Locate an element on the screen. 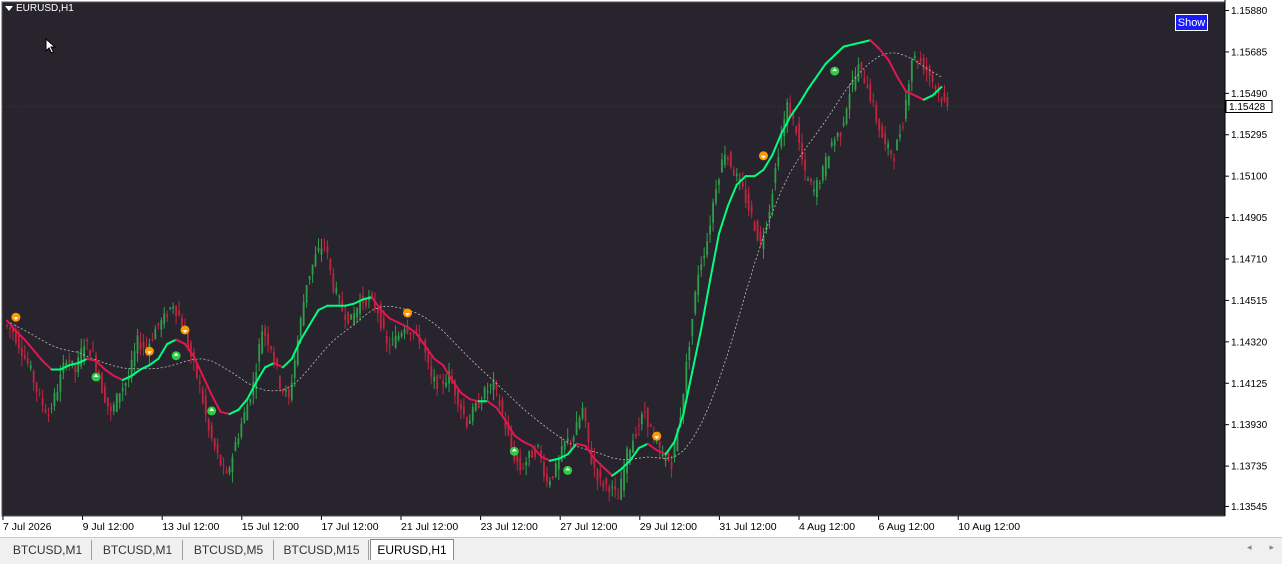  show-button: Show is located at coordinates (1191, 22).